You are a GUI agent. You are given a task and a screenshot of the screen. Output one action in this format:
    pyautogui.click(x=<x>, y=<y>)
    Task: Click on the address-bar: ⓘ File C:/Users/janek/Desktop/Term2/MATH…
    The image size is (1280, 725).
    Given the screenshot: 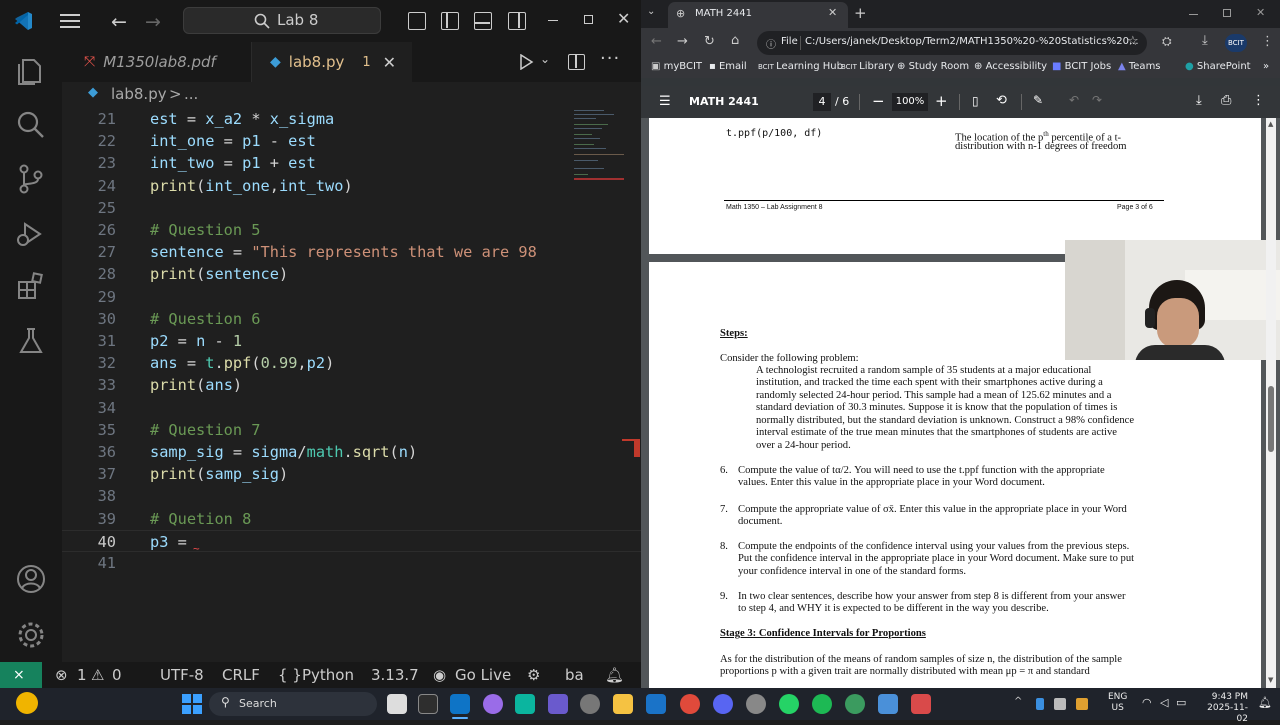 What is the action you would take?
    pyautogui.click(x=952, y=43)
    